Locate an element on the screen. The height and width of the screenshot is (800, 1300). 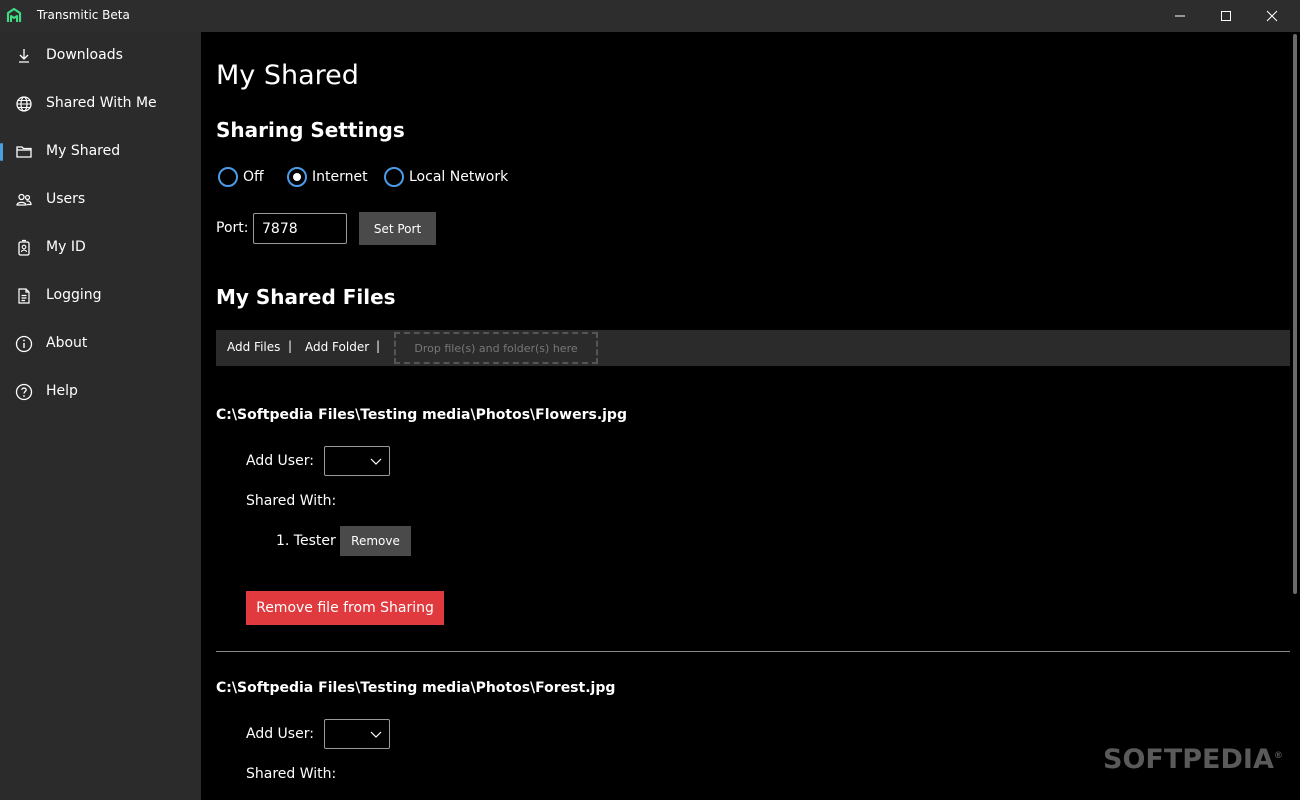
globe-icon is located at coordinates (24, 104).